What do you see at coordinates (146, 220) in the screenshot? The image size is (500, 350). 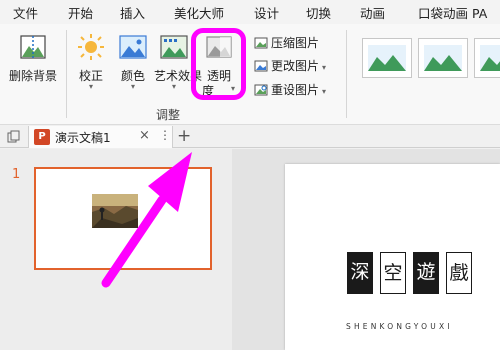 I see `magenta-pointer-arrow-icon` at bounding box center [146, 220].